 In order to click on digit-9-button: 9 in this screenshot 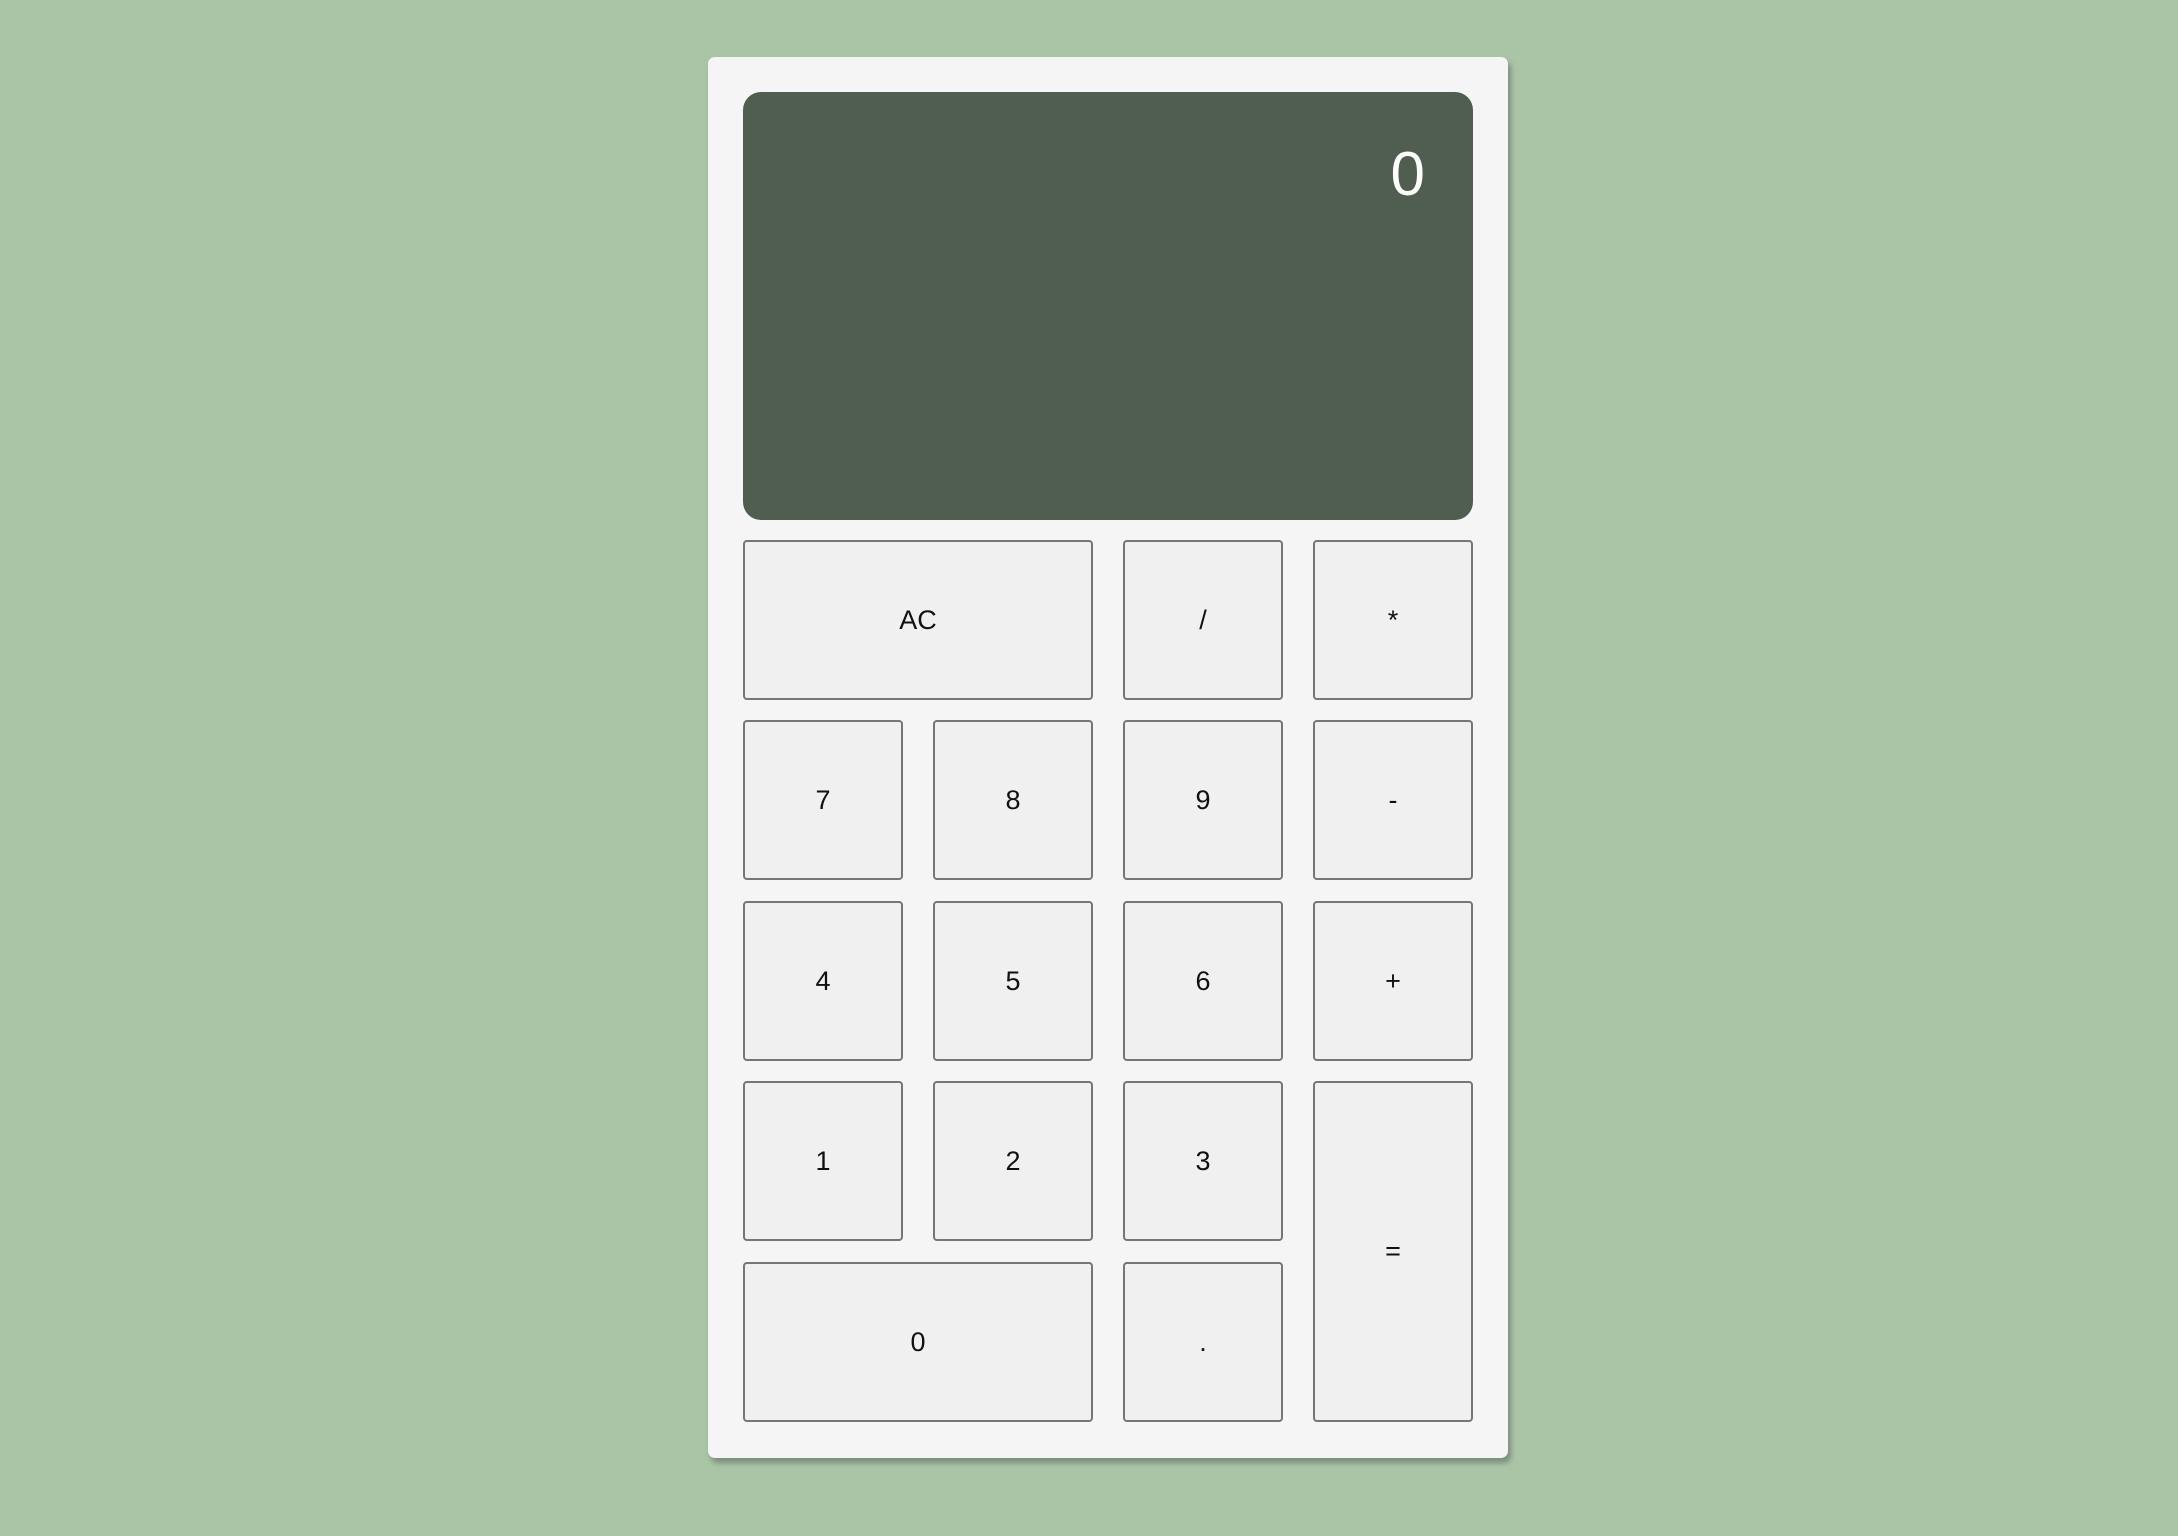, I will do `click(1203, 800)`.